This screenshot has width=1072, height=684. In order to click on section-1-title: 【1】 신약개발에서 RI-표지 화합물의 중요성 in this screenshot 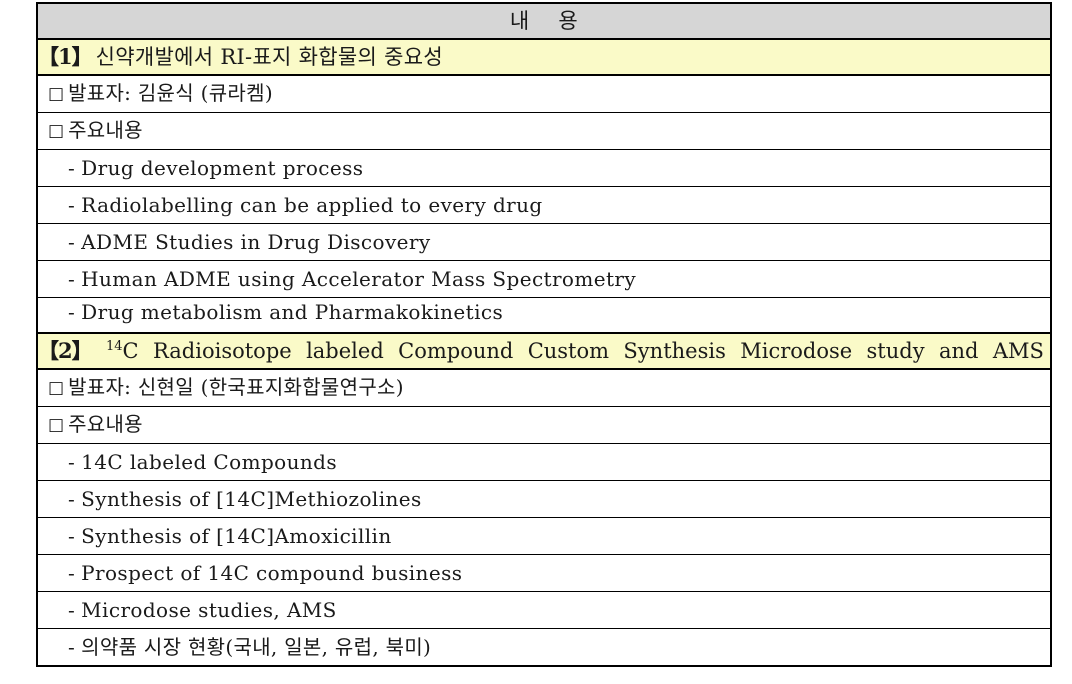, I will do `click(544, 57)`.